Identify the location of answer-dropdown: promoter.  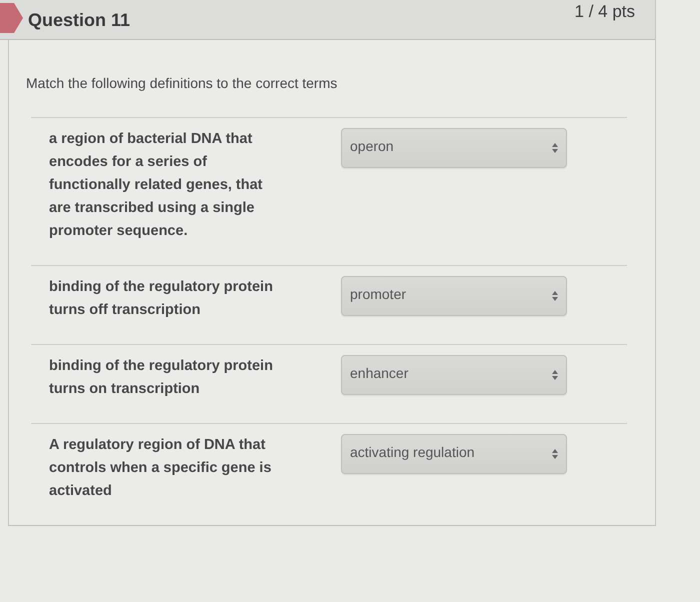
(454, 296).